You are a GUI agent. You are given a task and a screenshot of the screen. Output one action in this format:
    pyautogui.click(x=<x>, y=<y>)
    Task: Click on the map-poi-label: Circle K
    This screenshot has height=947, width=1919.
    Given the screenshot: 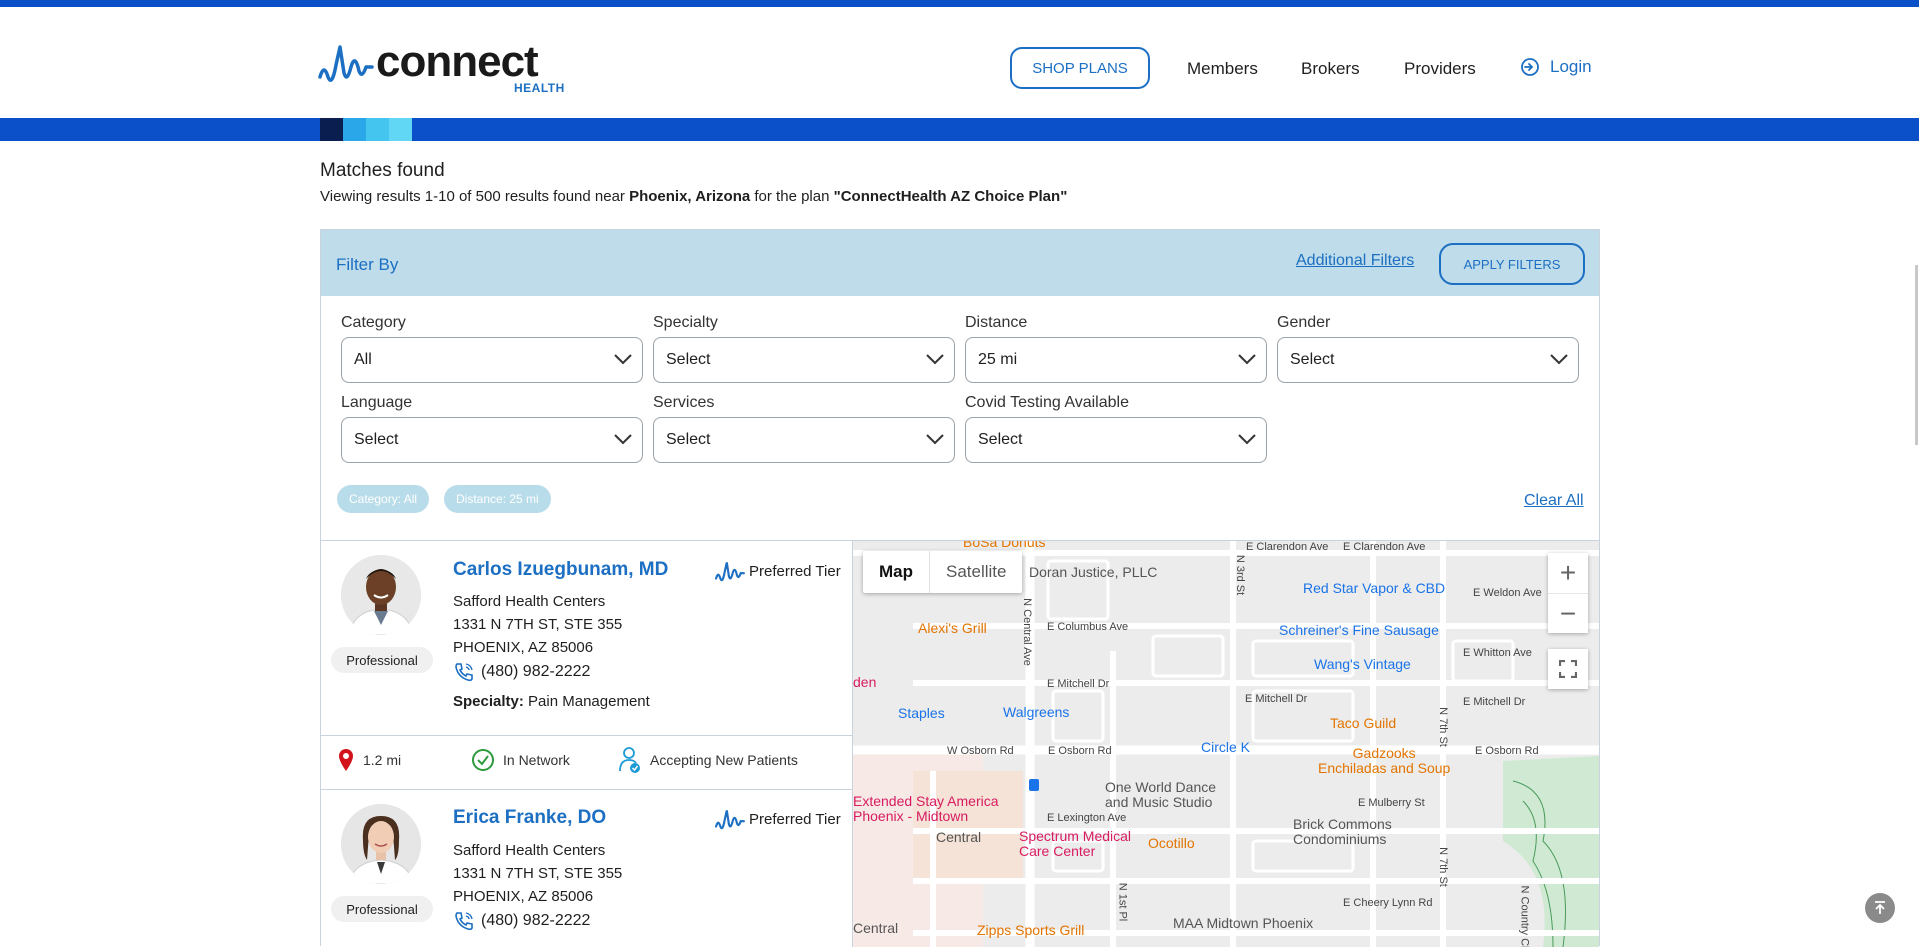 What is the action you would take?
    pyautogui.click(x=1225, y=747)
    